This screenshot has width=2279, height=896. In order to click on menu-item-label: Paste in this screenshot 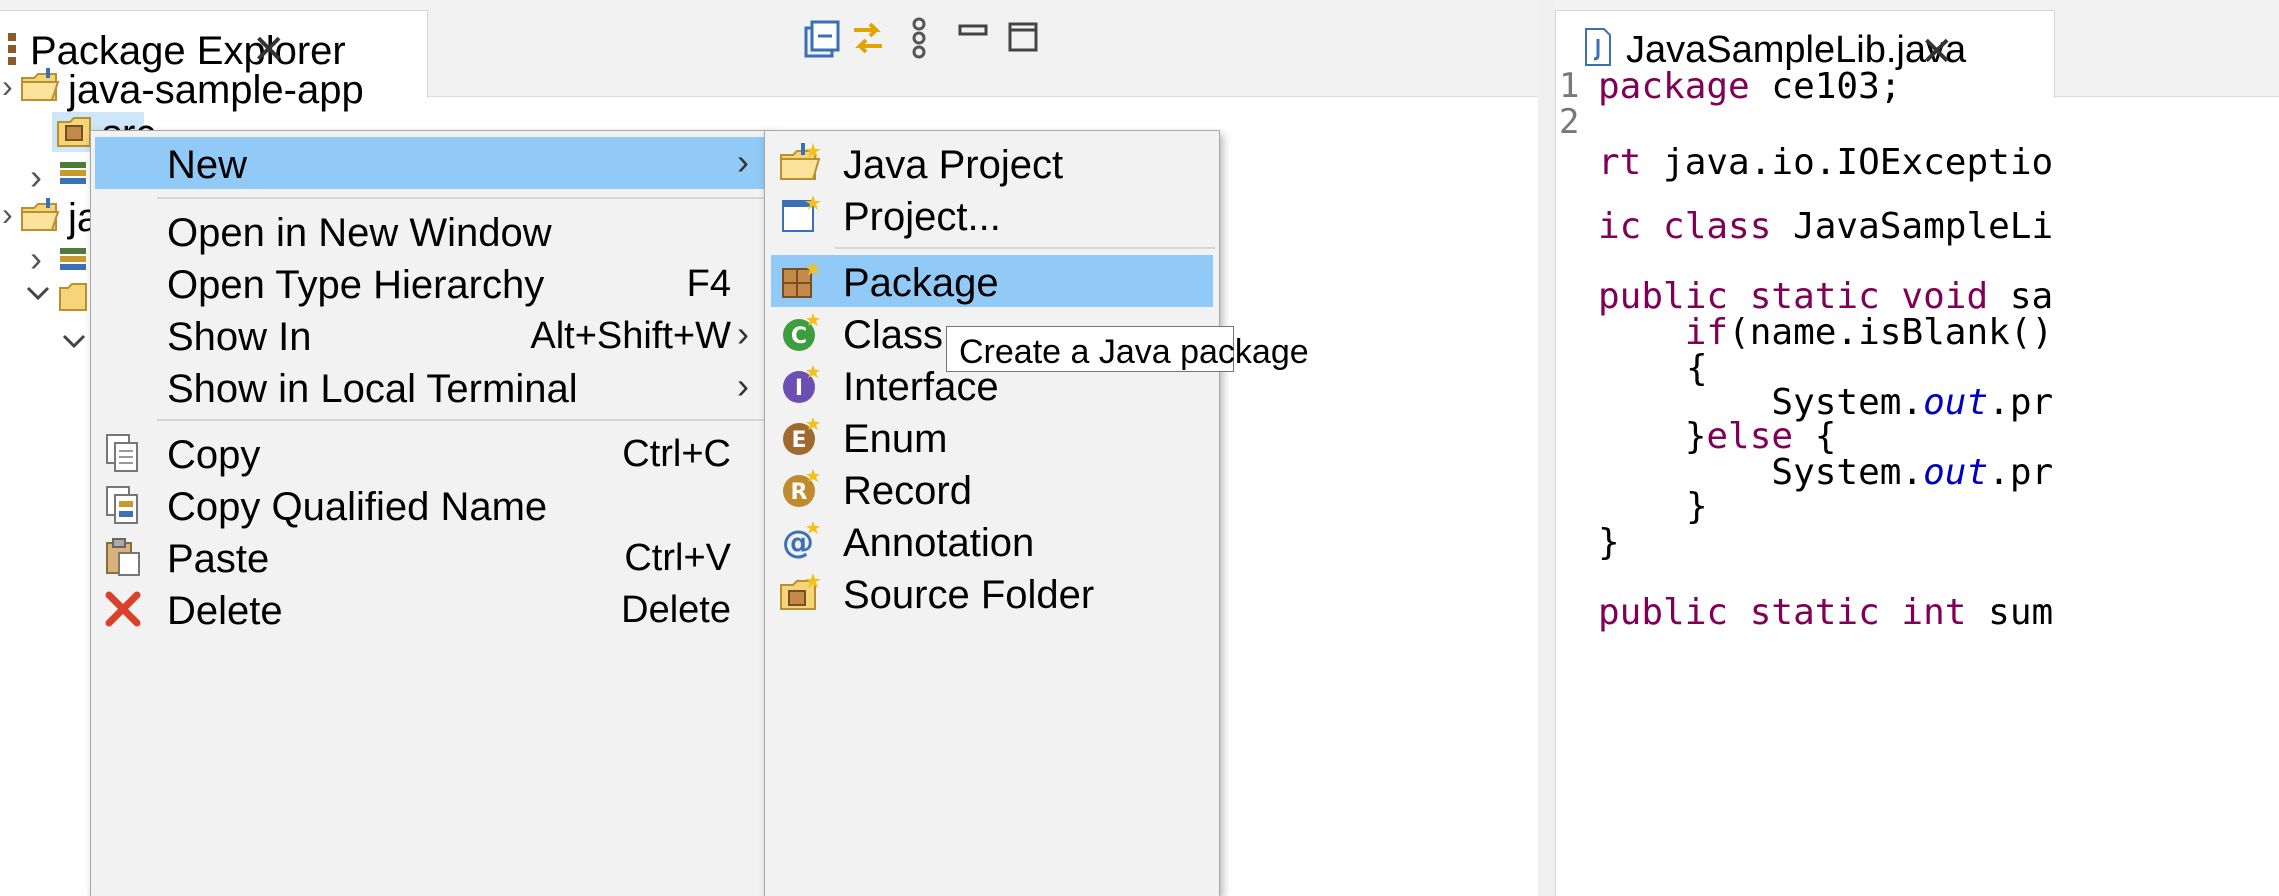, I will do `click(218, 559)`.